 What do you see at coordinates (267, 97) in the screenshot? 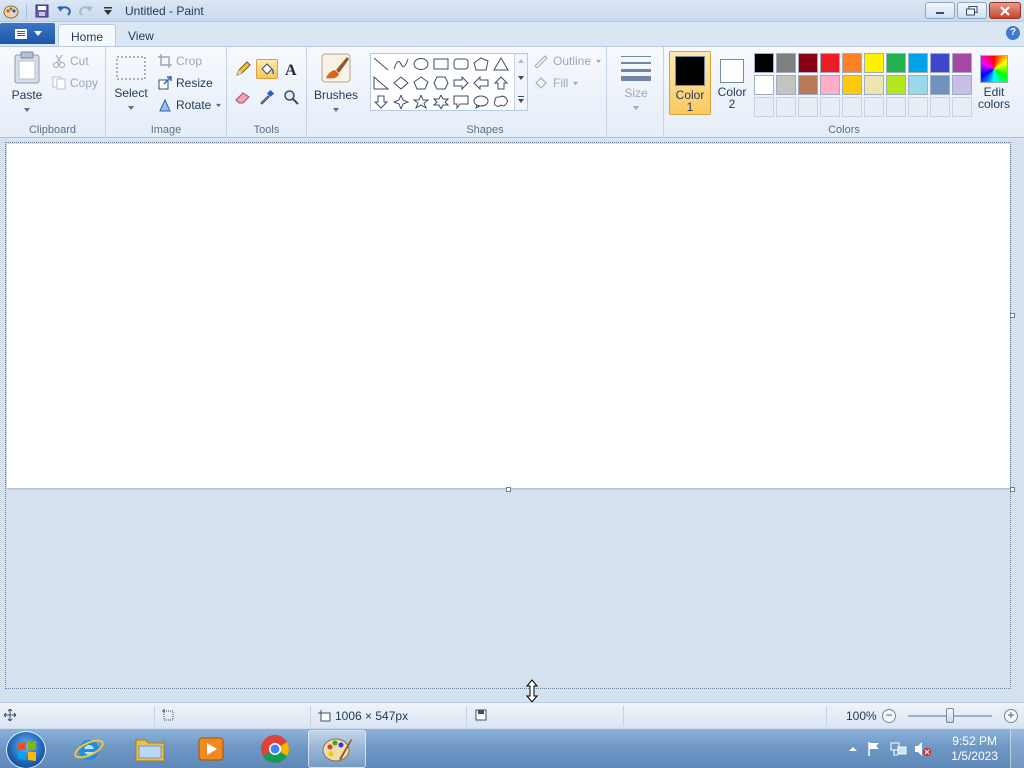
I see `color-picker-tool` at bounding box center [267, 97].